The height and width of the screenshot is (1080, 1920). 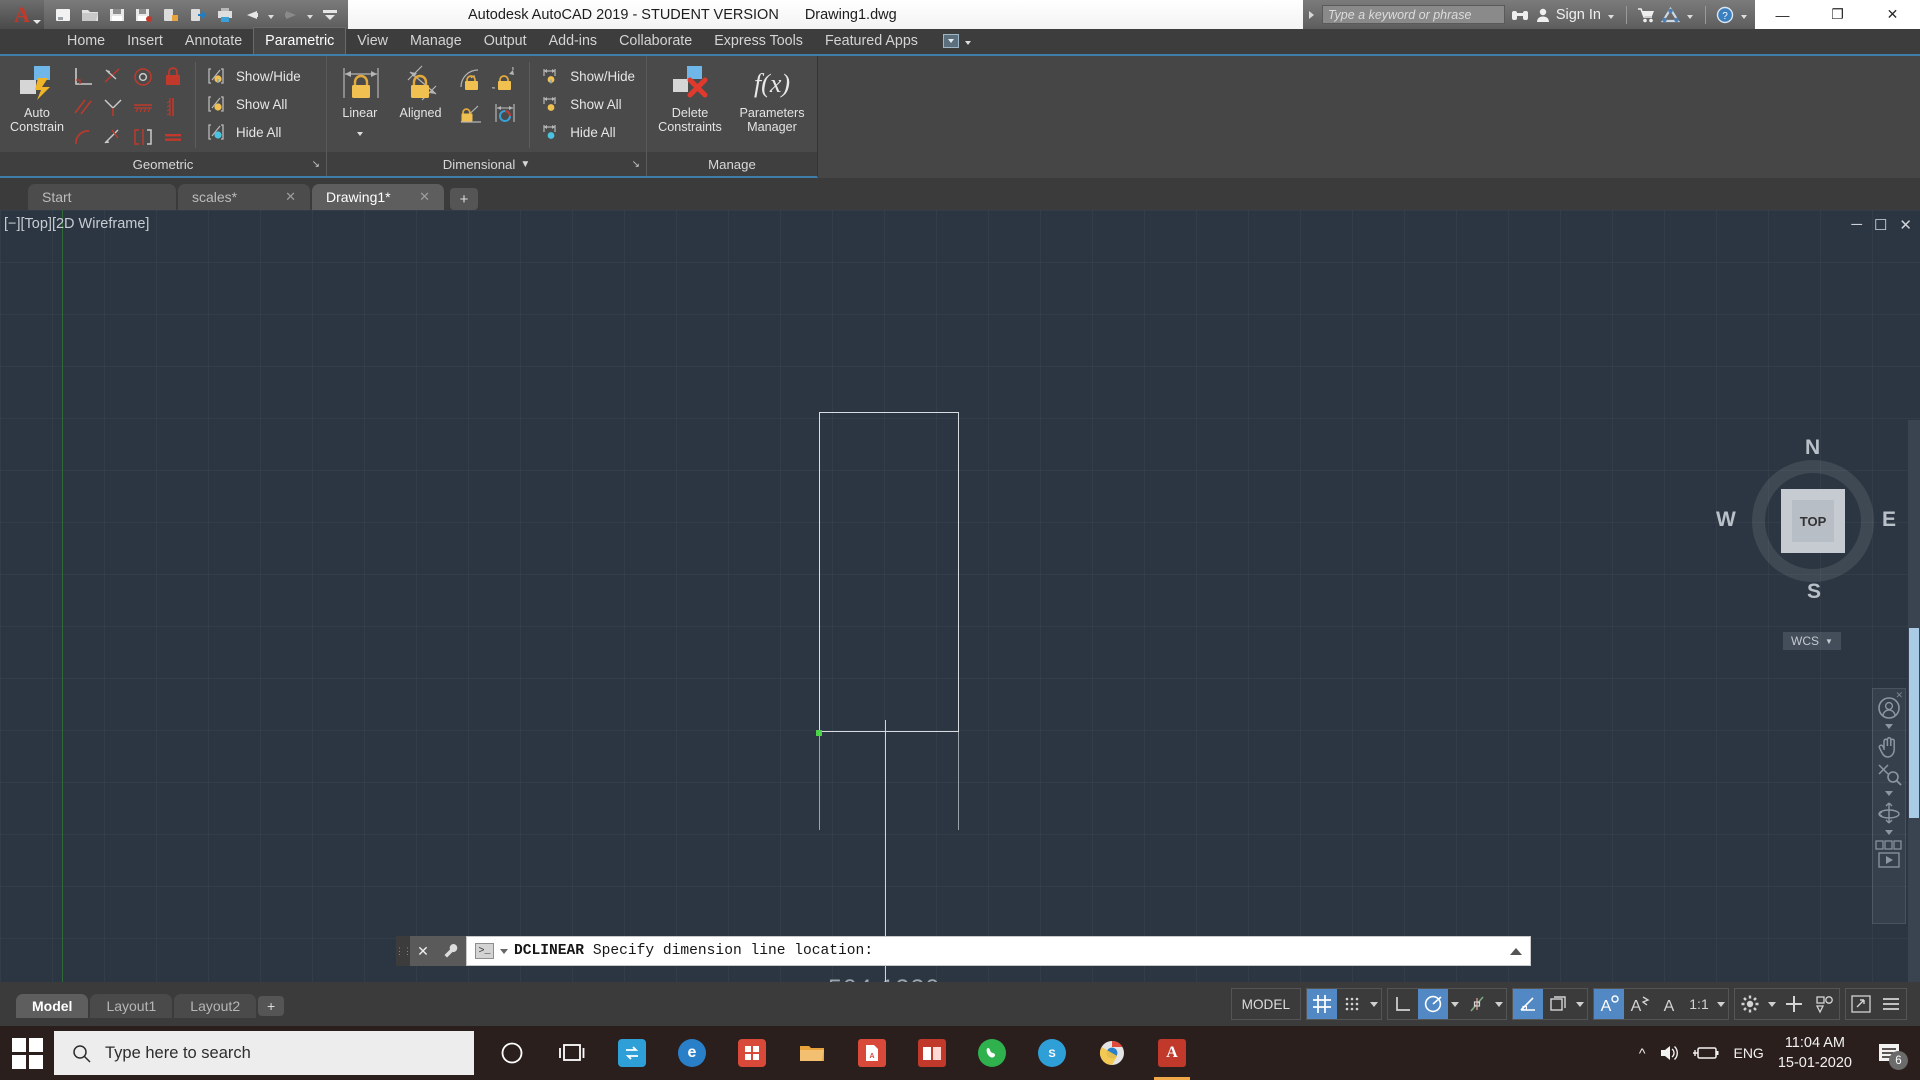 What do you see at coordinates (588, 76) in the screenshot?
I see `dimensional-show-hide-button: Show/Hide` at bounding box center [588, 76].